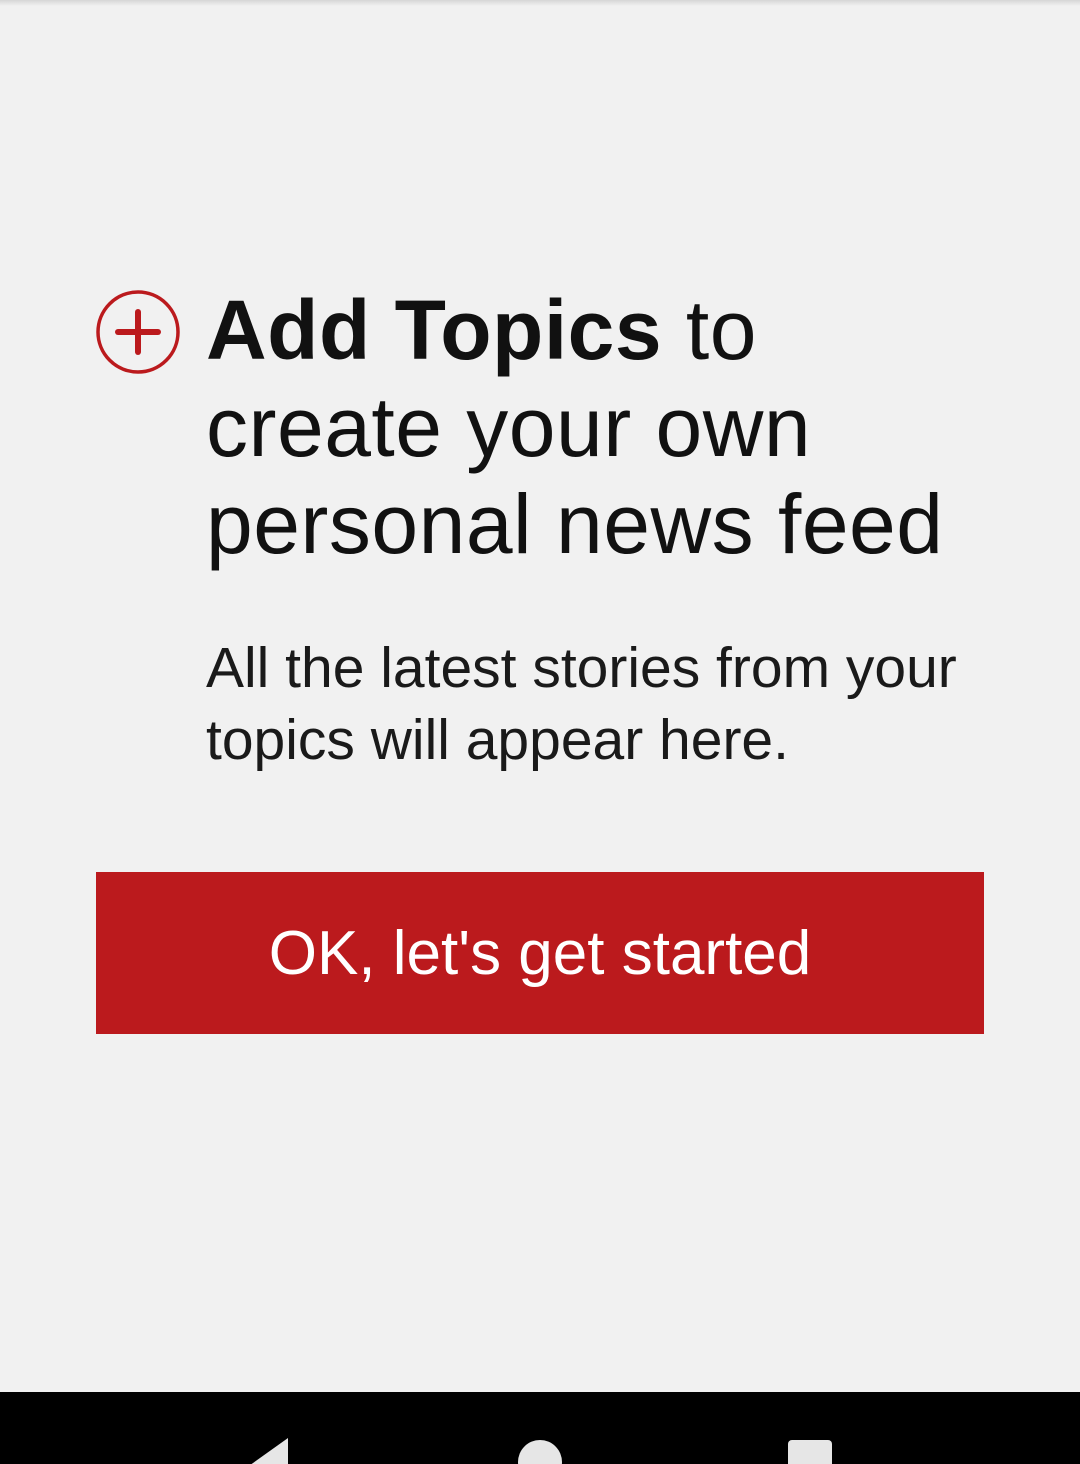  Describe the element at coordinates (434, 330) in the screenshot. I see `headline-bold: Add Topics` at that location.